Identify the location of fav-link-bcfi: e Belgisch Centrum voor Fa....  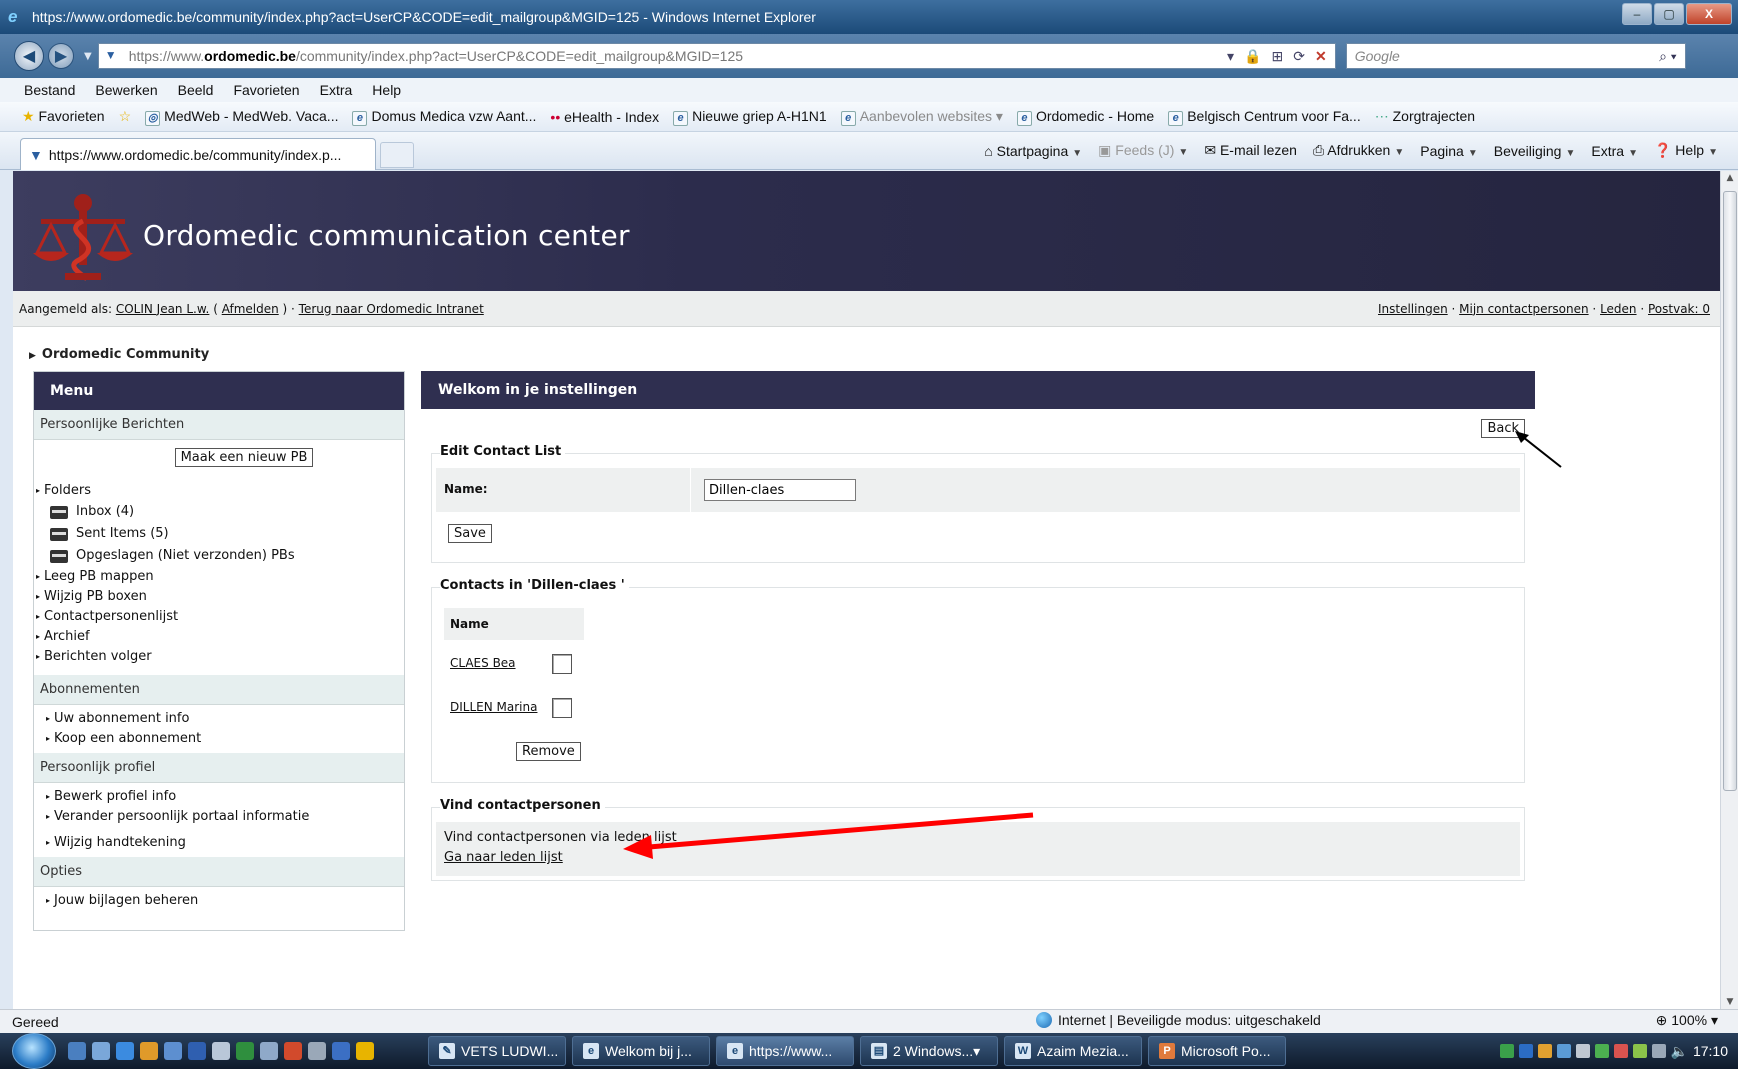
(1264, 117).